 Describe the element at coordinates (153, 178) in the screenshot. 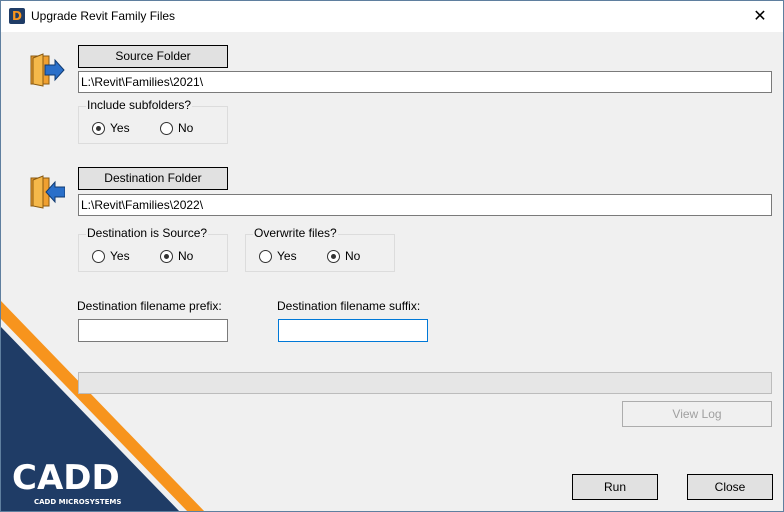

I see `destination-folder-button: Destination Folder` at that location.